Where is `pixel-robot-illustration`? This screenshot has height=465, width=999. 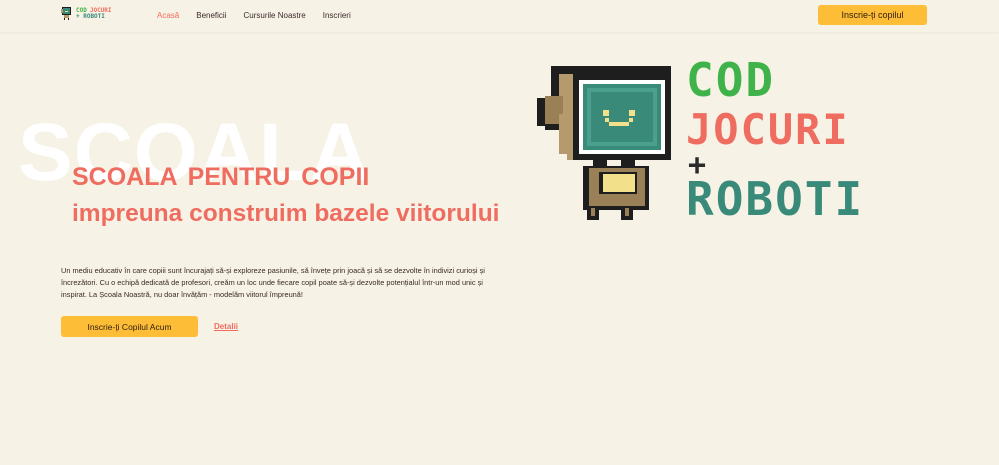 pixel-robot-illustration is located at coordinates (604, 143).